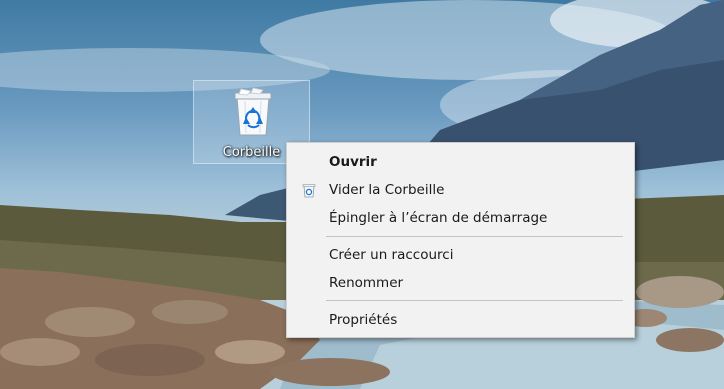 Image resolution: width=724 pixels, height=389 pixels. I want to click on menu-item-rename: Renommer, so click(460, 283).